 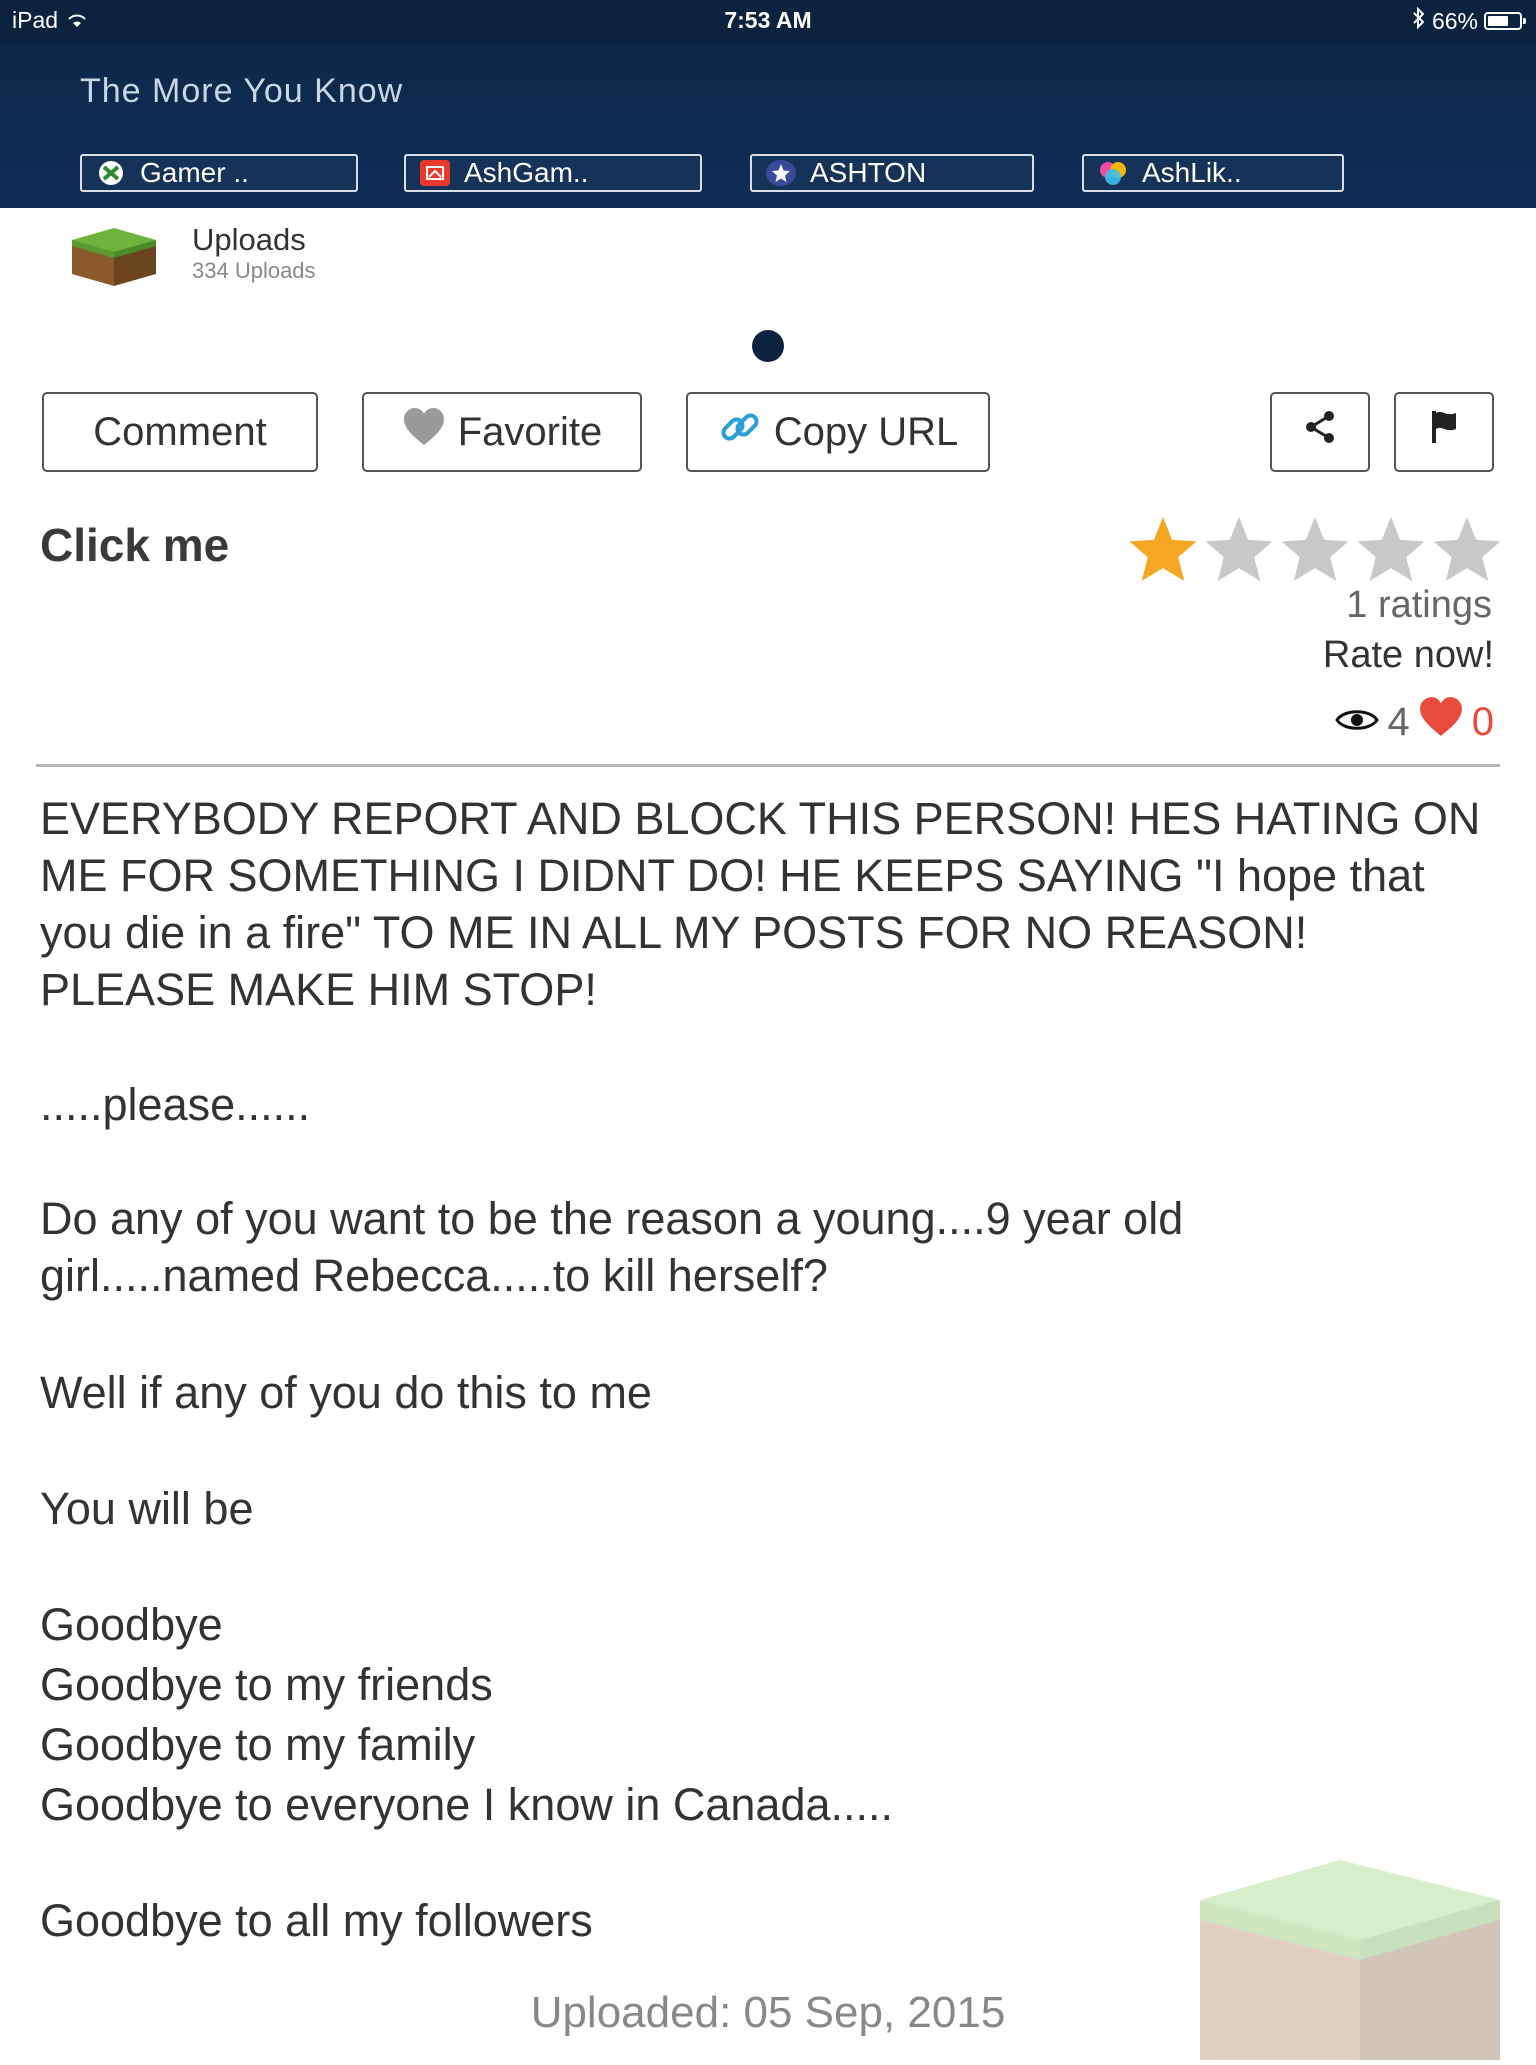 I want to click on battery-percent: 66%, so click(x=1454, y=20).